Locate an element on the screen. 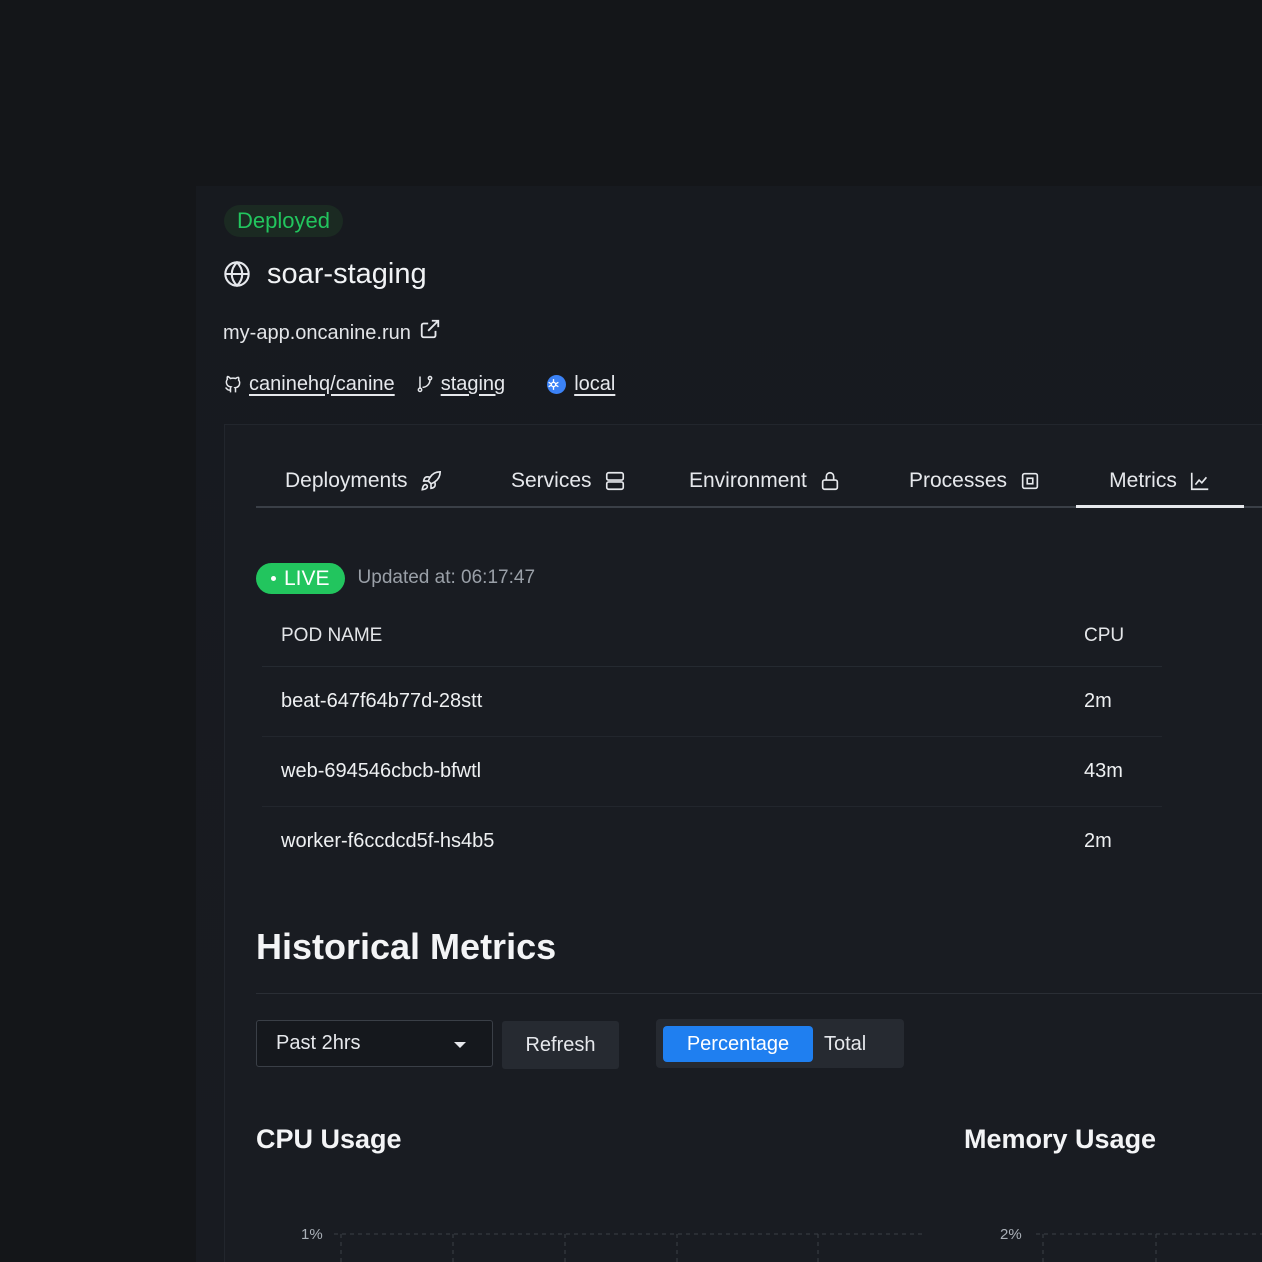  cpu-chart-title: CPU Usage is located at coordinates (329, 1139).